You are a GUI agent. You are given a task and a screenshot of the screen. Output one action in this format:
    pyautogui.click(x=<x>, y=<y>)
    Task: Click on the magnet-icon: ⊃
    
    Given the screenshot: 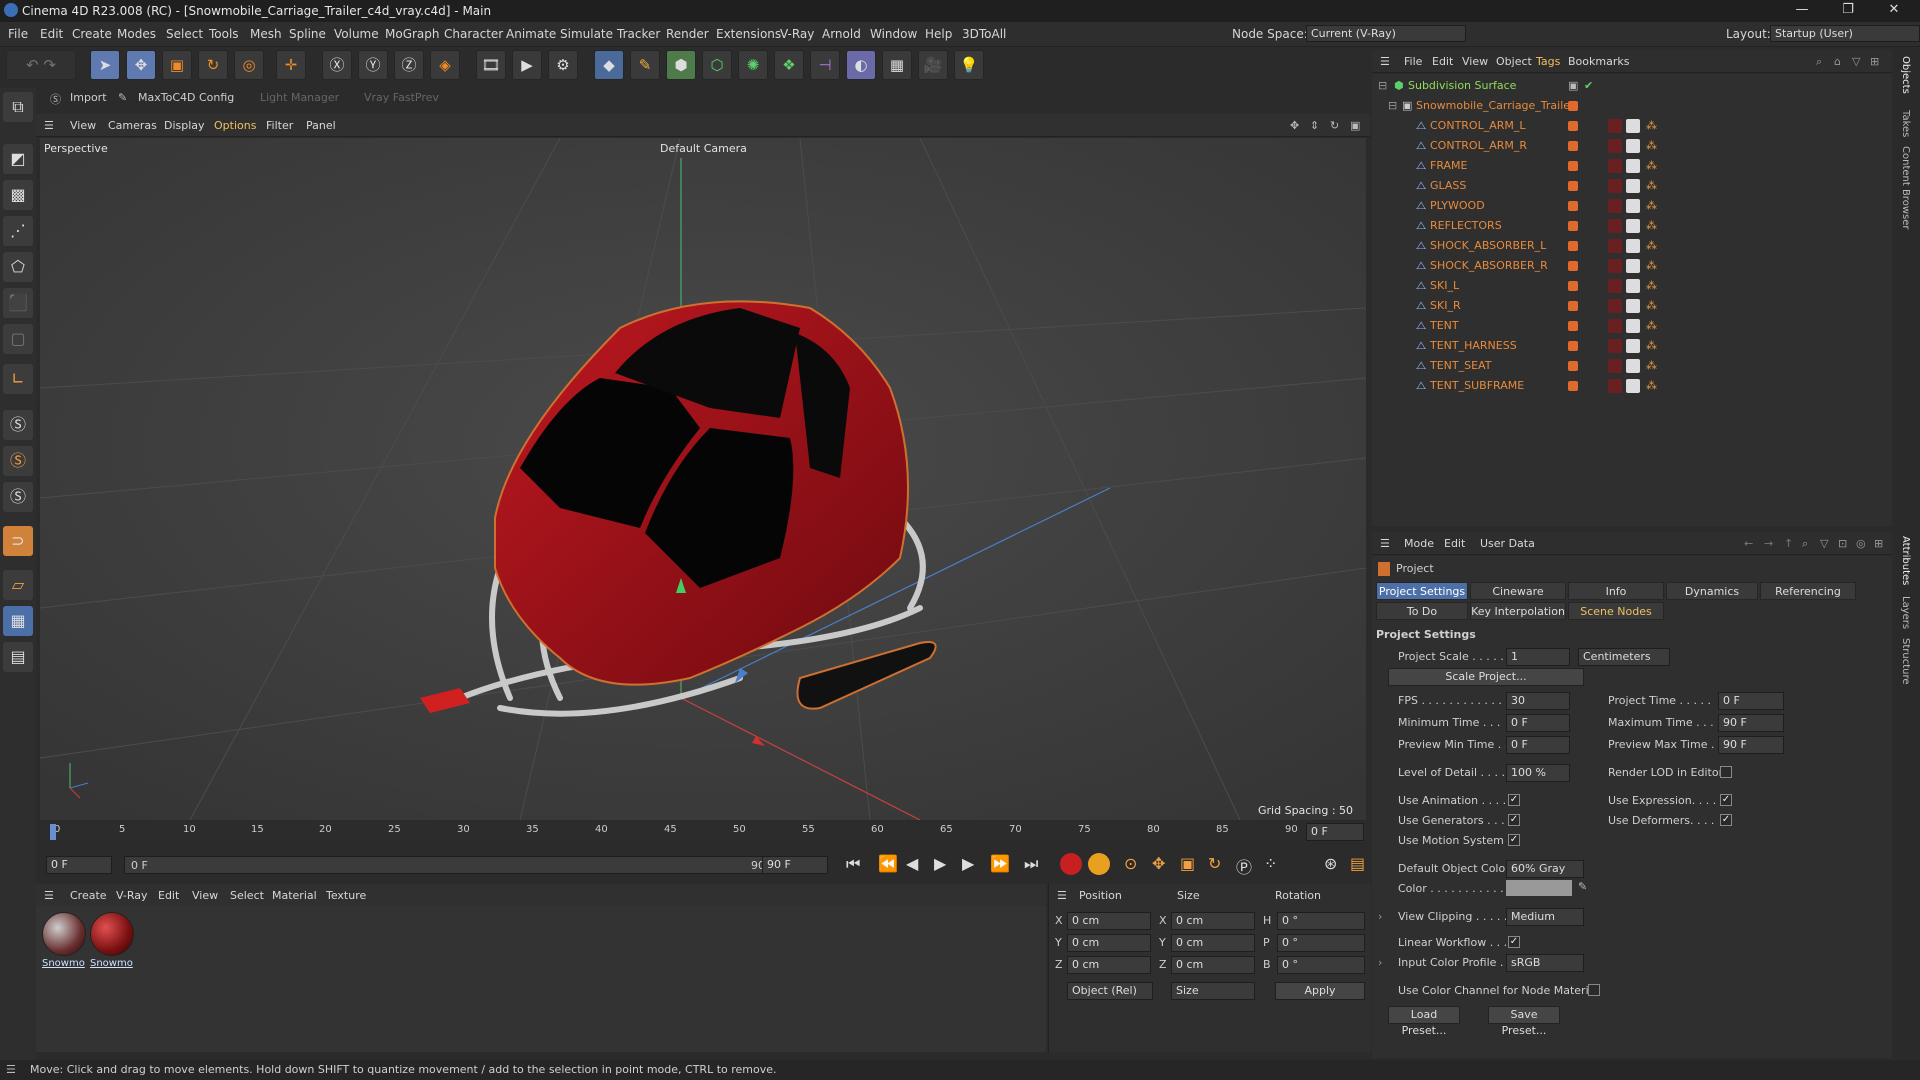 What is the action you would take?
    pyautogui.click(x=18, y=541)
    